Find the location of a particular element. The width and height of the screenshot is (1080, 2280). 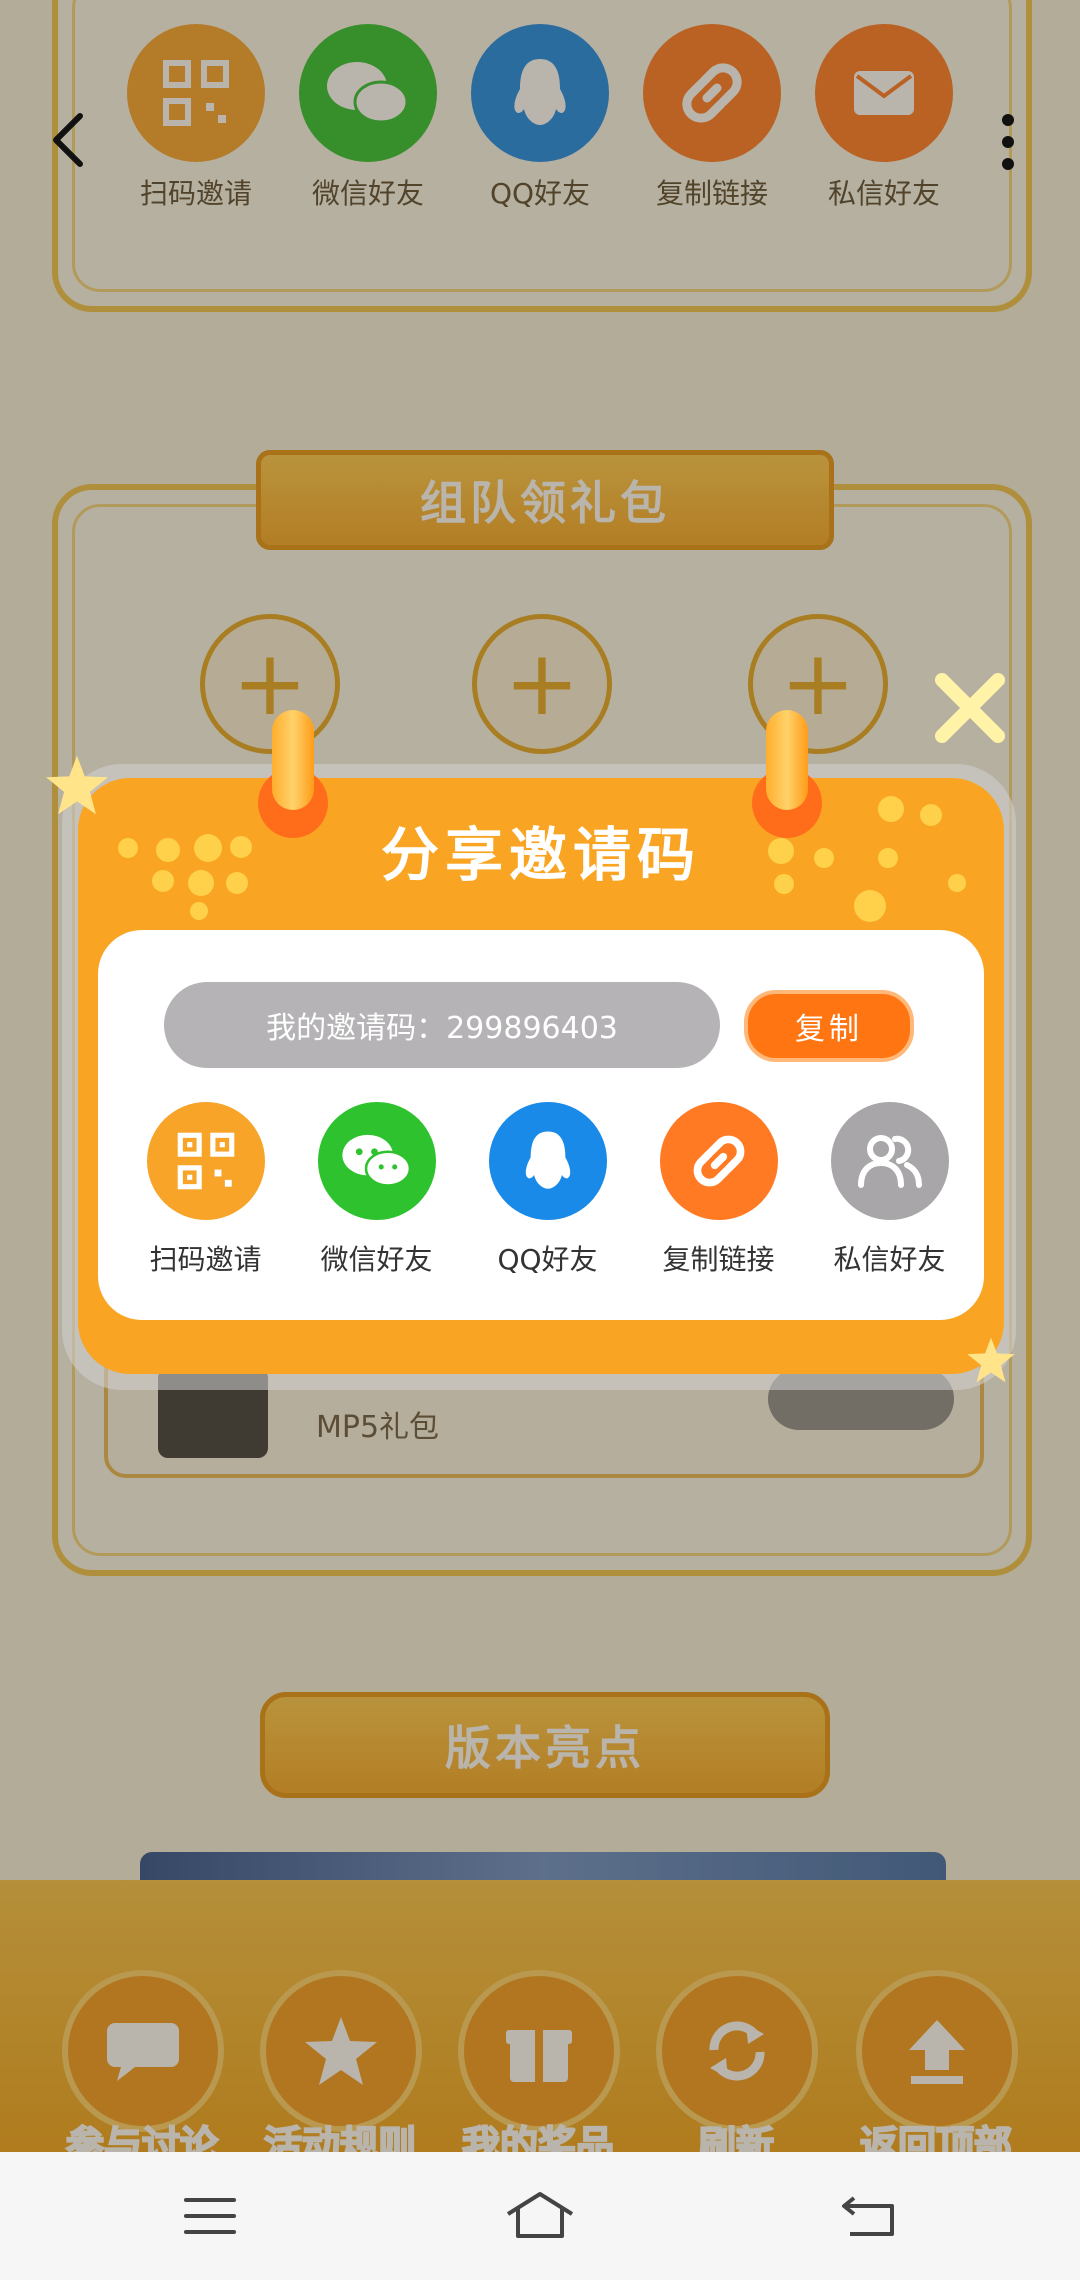

share-copy-link-label: 复制链接 is located at coordinates (718, 1259).